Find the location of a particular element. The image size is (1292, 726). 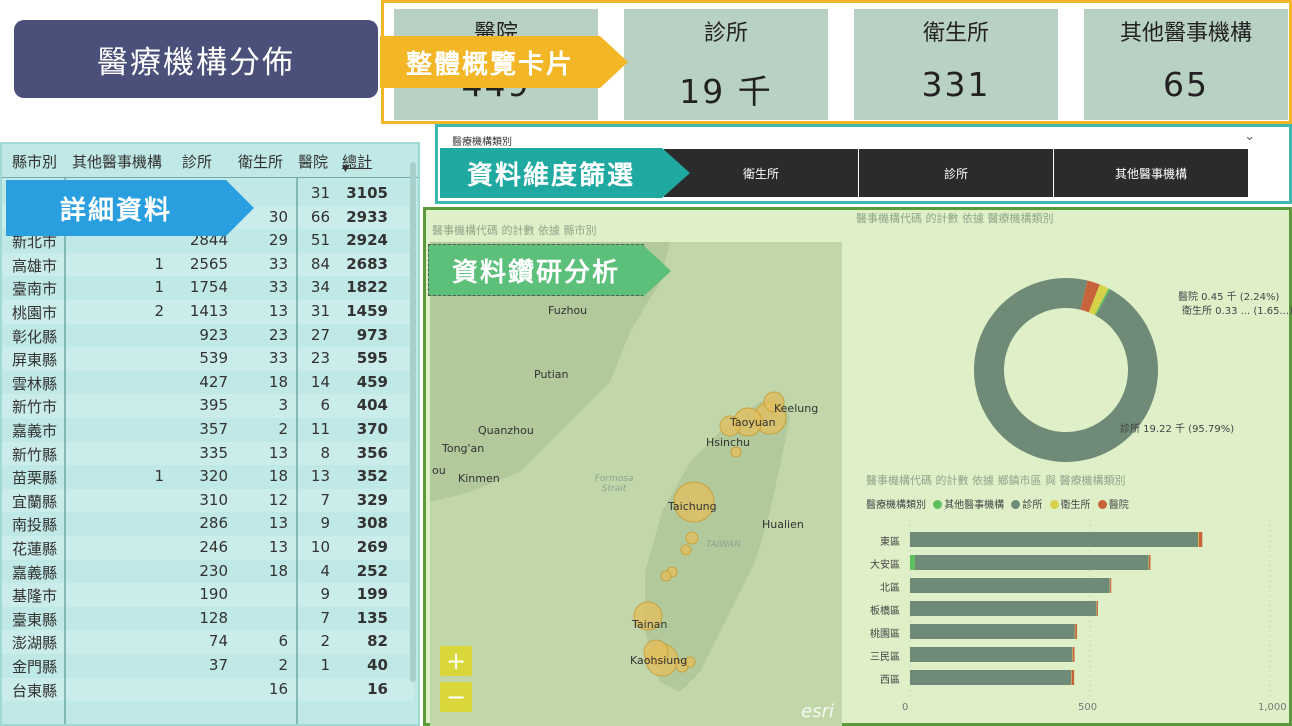

map-label-tongan: Tong'an is located at coordinates (463, 448).